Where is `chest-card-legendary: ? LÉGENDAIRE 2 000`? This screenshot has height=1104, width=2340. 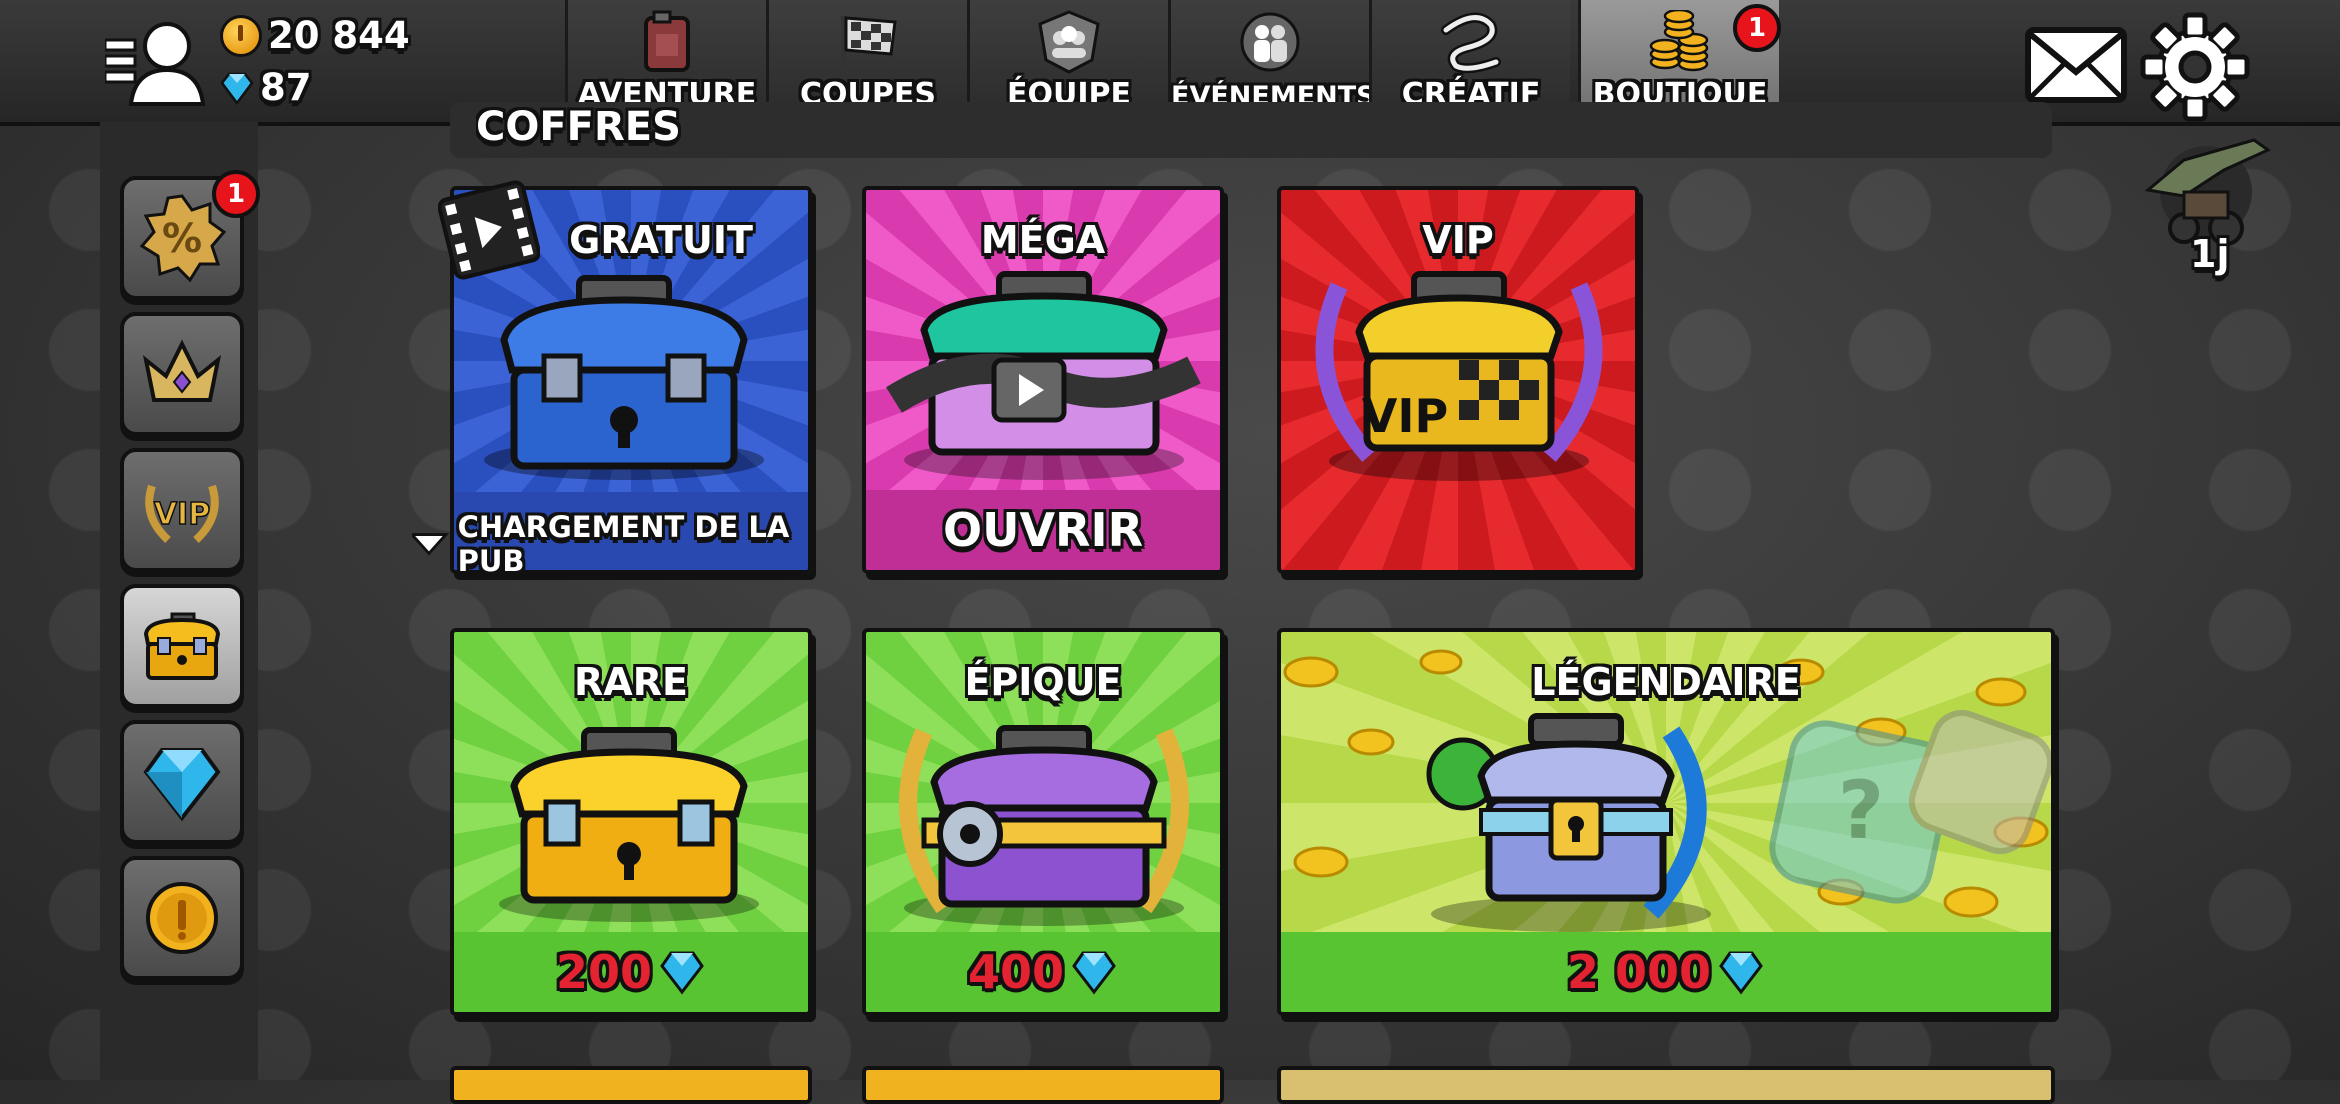
chest-card-legendary: ? LÉGENDAIRE 2 000 is located at coordinates (1666, 822).